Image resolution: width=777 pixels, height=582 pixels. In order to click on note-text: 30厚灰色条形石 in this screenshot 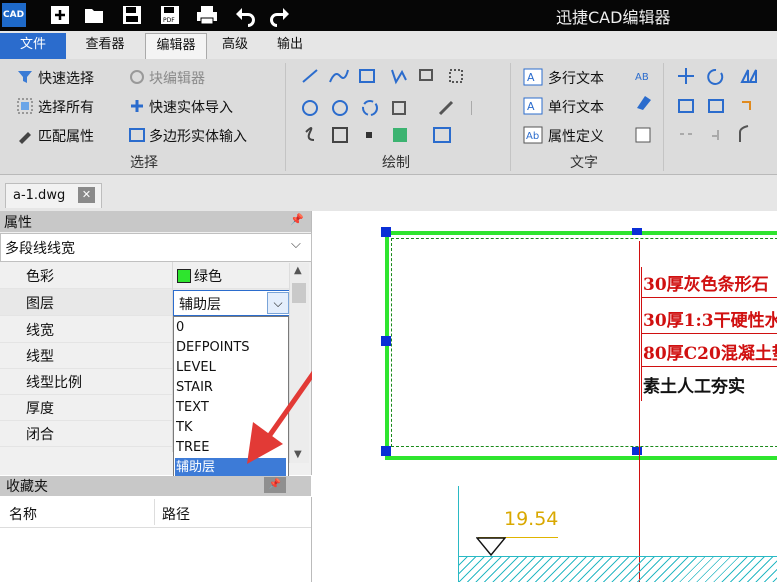, I will do `click(706, 285)`.